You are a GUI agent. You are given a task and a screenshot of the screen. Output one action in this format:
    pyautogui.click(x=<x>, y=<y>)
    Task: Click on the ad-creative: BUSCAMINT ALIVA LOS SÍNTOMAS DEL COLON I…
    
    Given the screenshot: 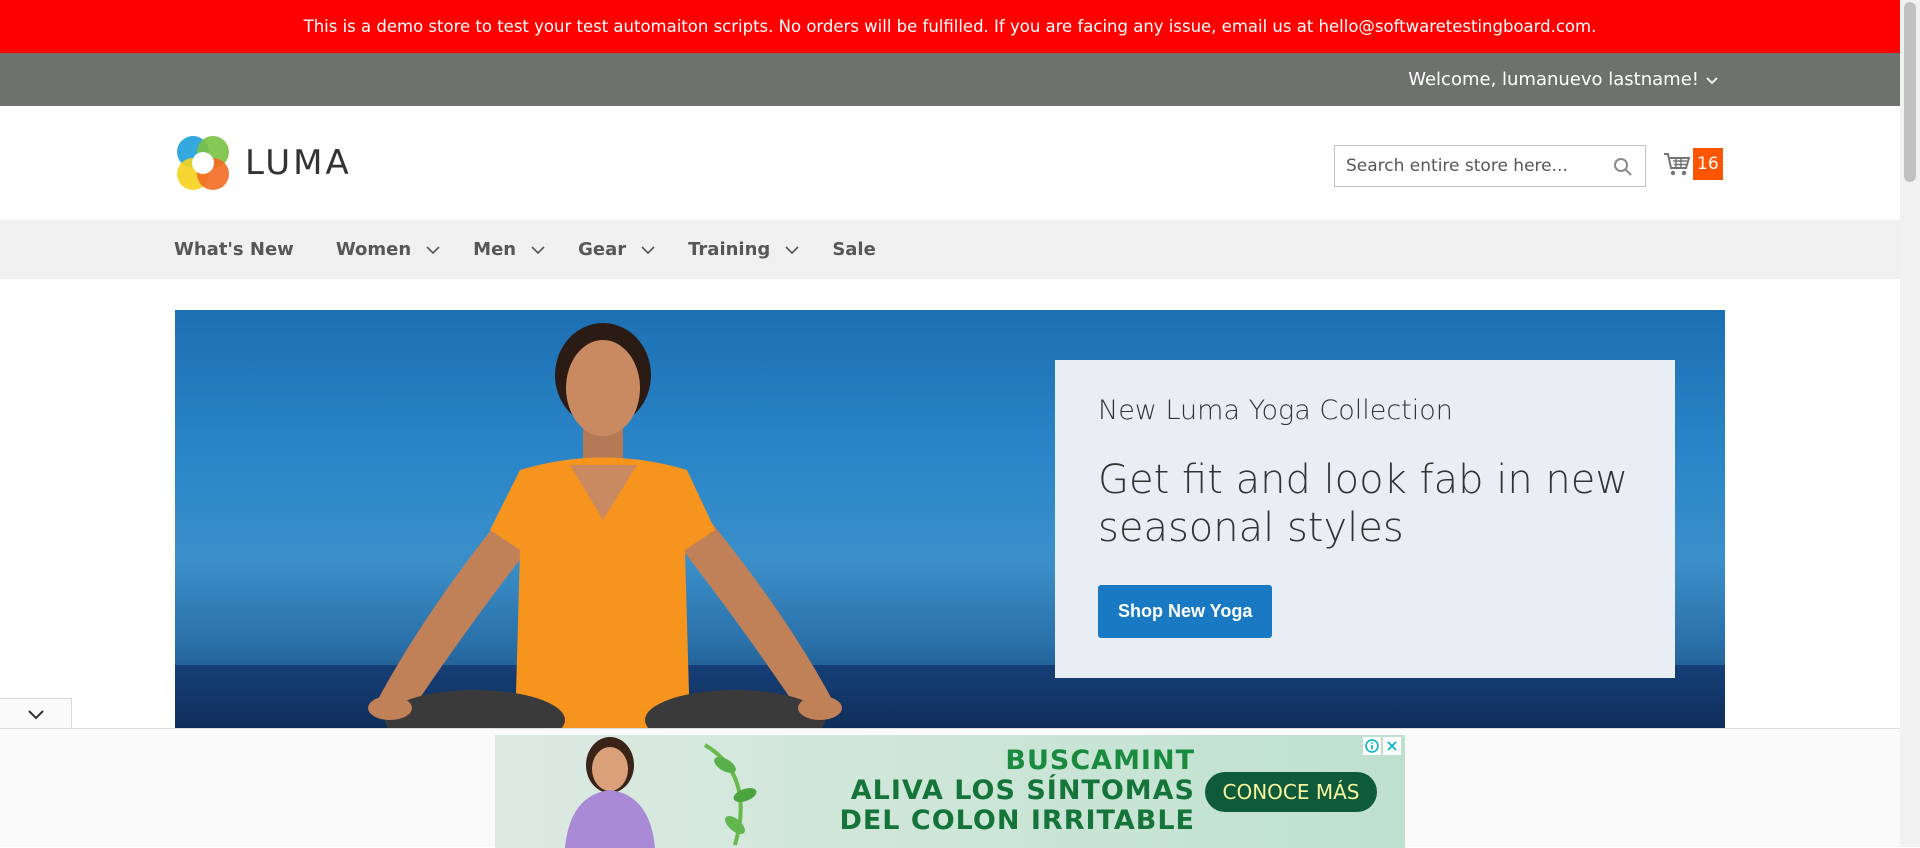 What is the action you would take?
    pyautogui.click(x=950, y=791)
    